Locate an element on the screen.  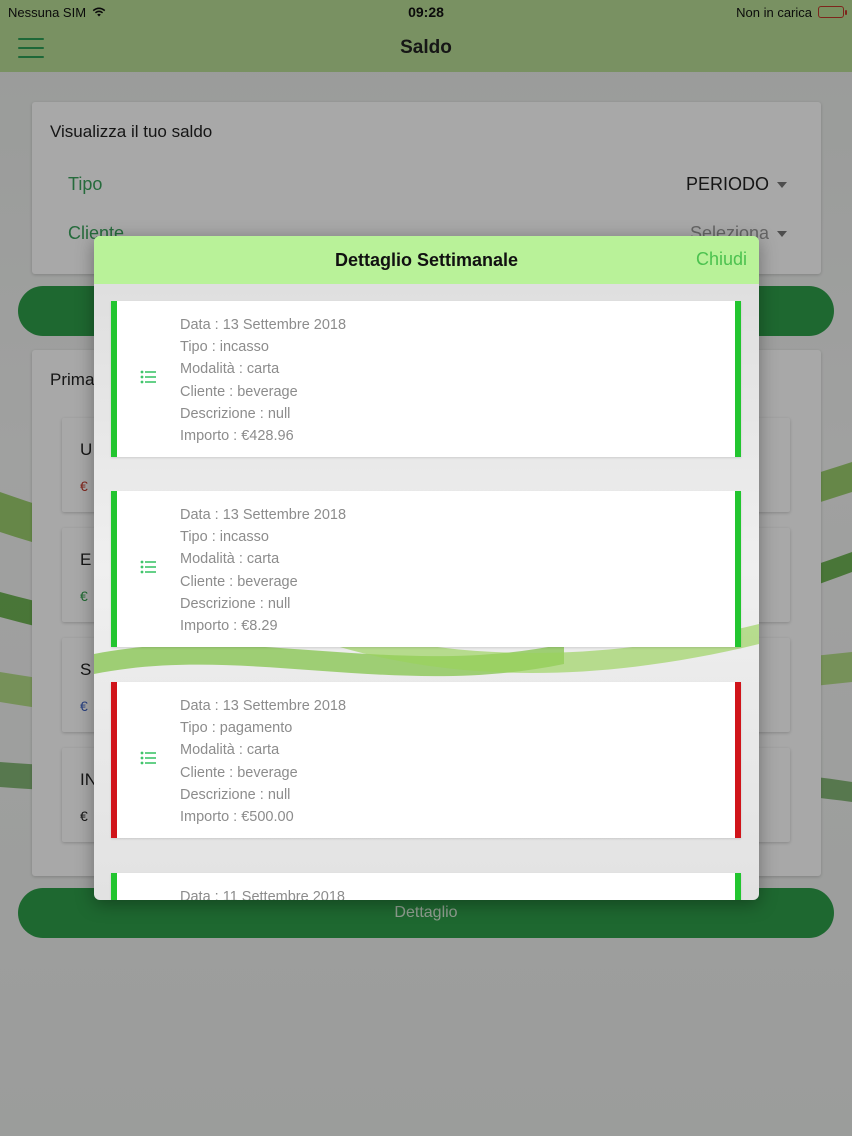
entry-details: Data : 11 Settembre 2018 is located at coordinates (262, 893).